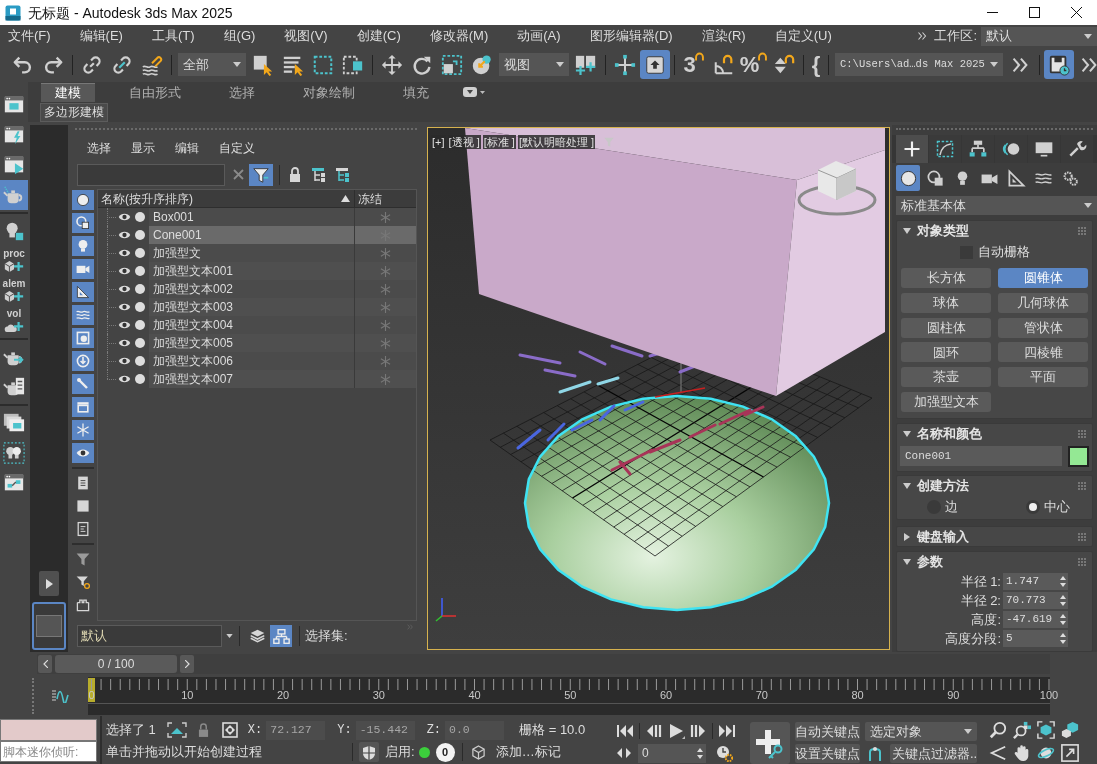  Describe the element at coordinates (143, 148) in the screenshot. I see `explorer-menu-item: 显示` at that location.